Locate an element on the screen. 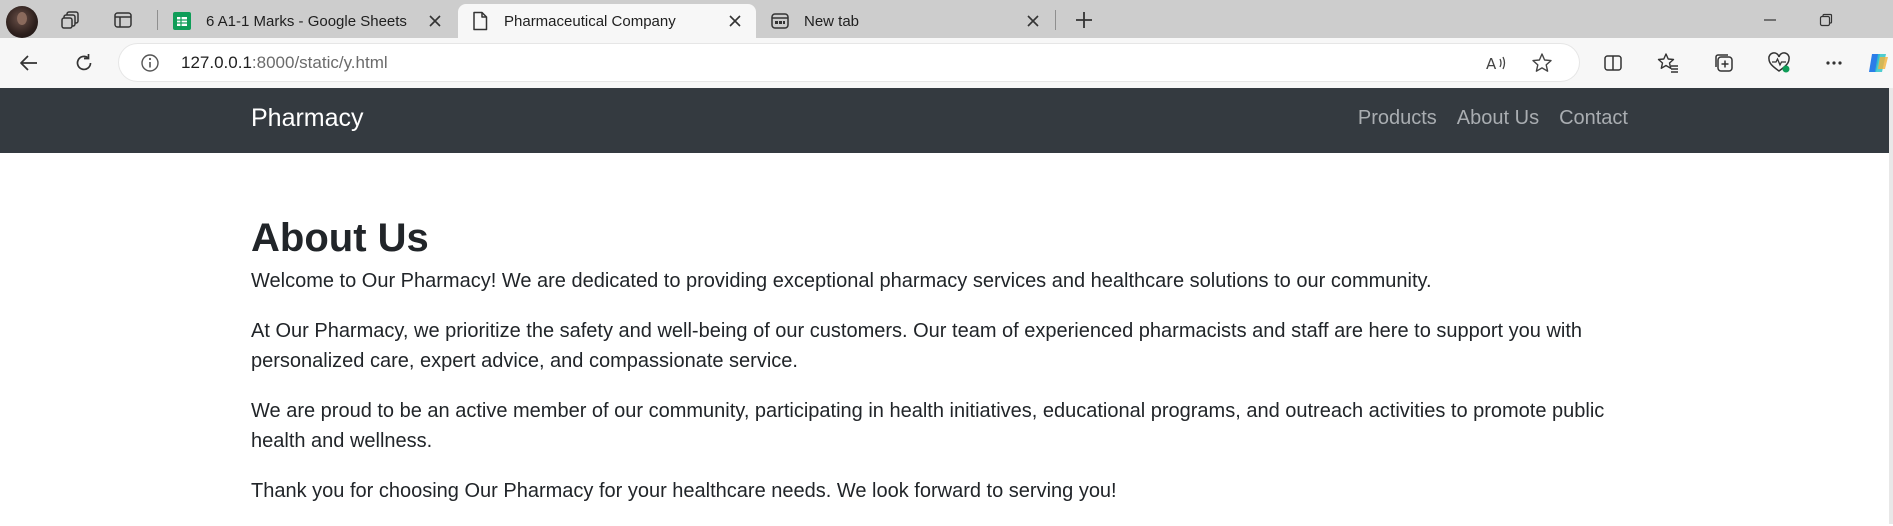 Image resolution: width=1893 pixels, height=526 pixels. split-screen-button is located at coordinates (1613, 63).